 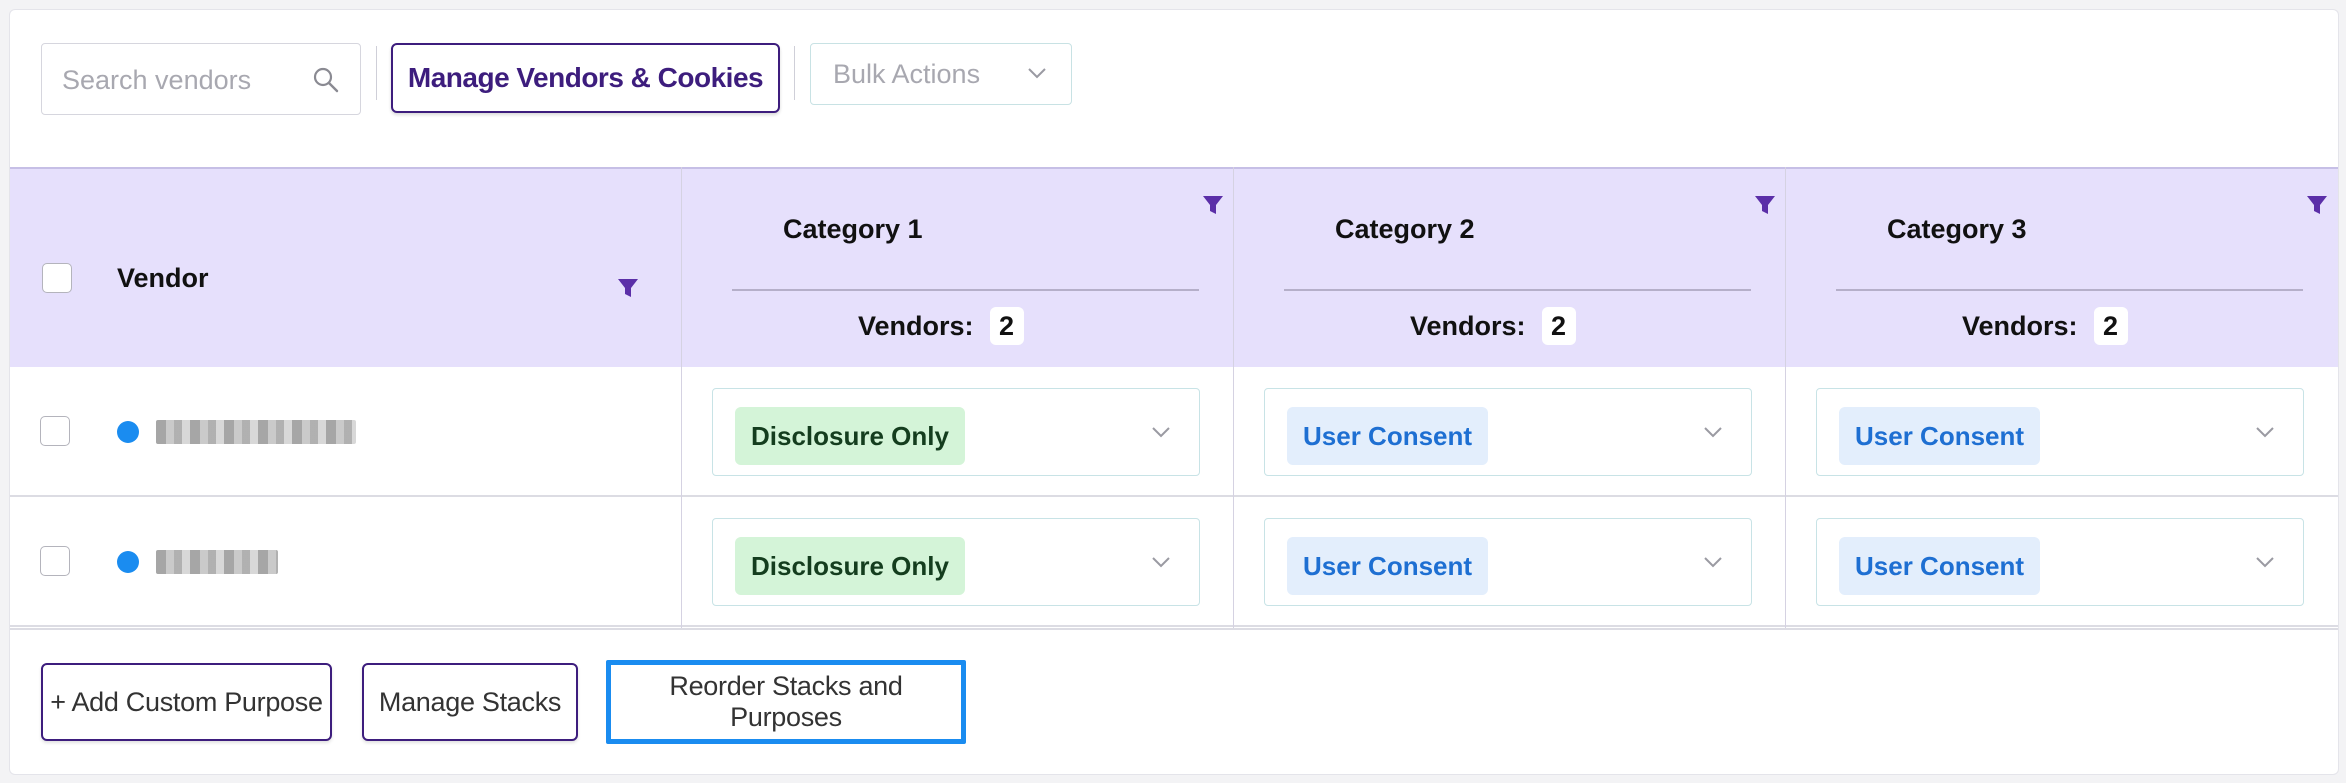 I want to click on category-2-vendor-count: Vendors: 2, so click(x=1493, y=326).